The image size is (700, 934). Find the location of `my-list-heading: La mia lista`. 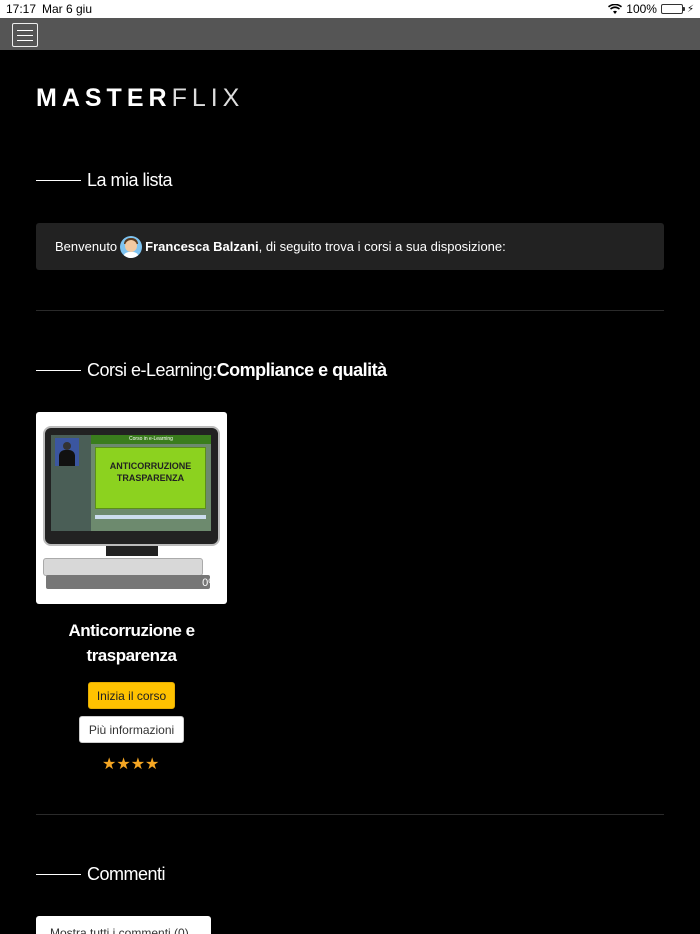

my-list-heading: La mia lista is located at coordinates (104, 180).